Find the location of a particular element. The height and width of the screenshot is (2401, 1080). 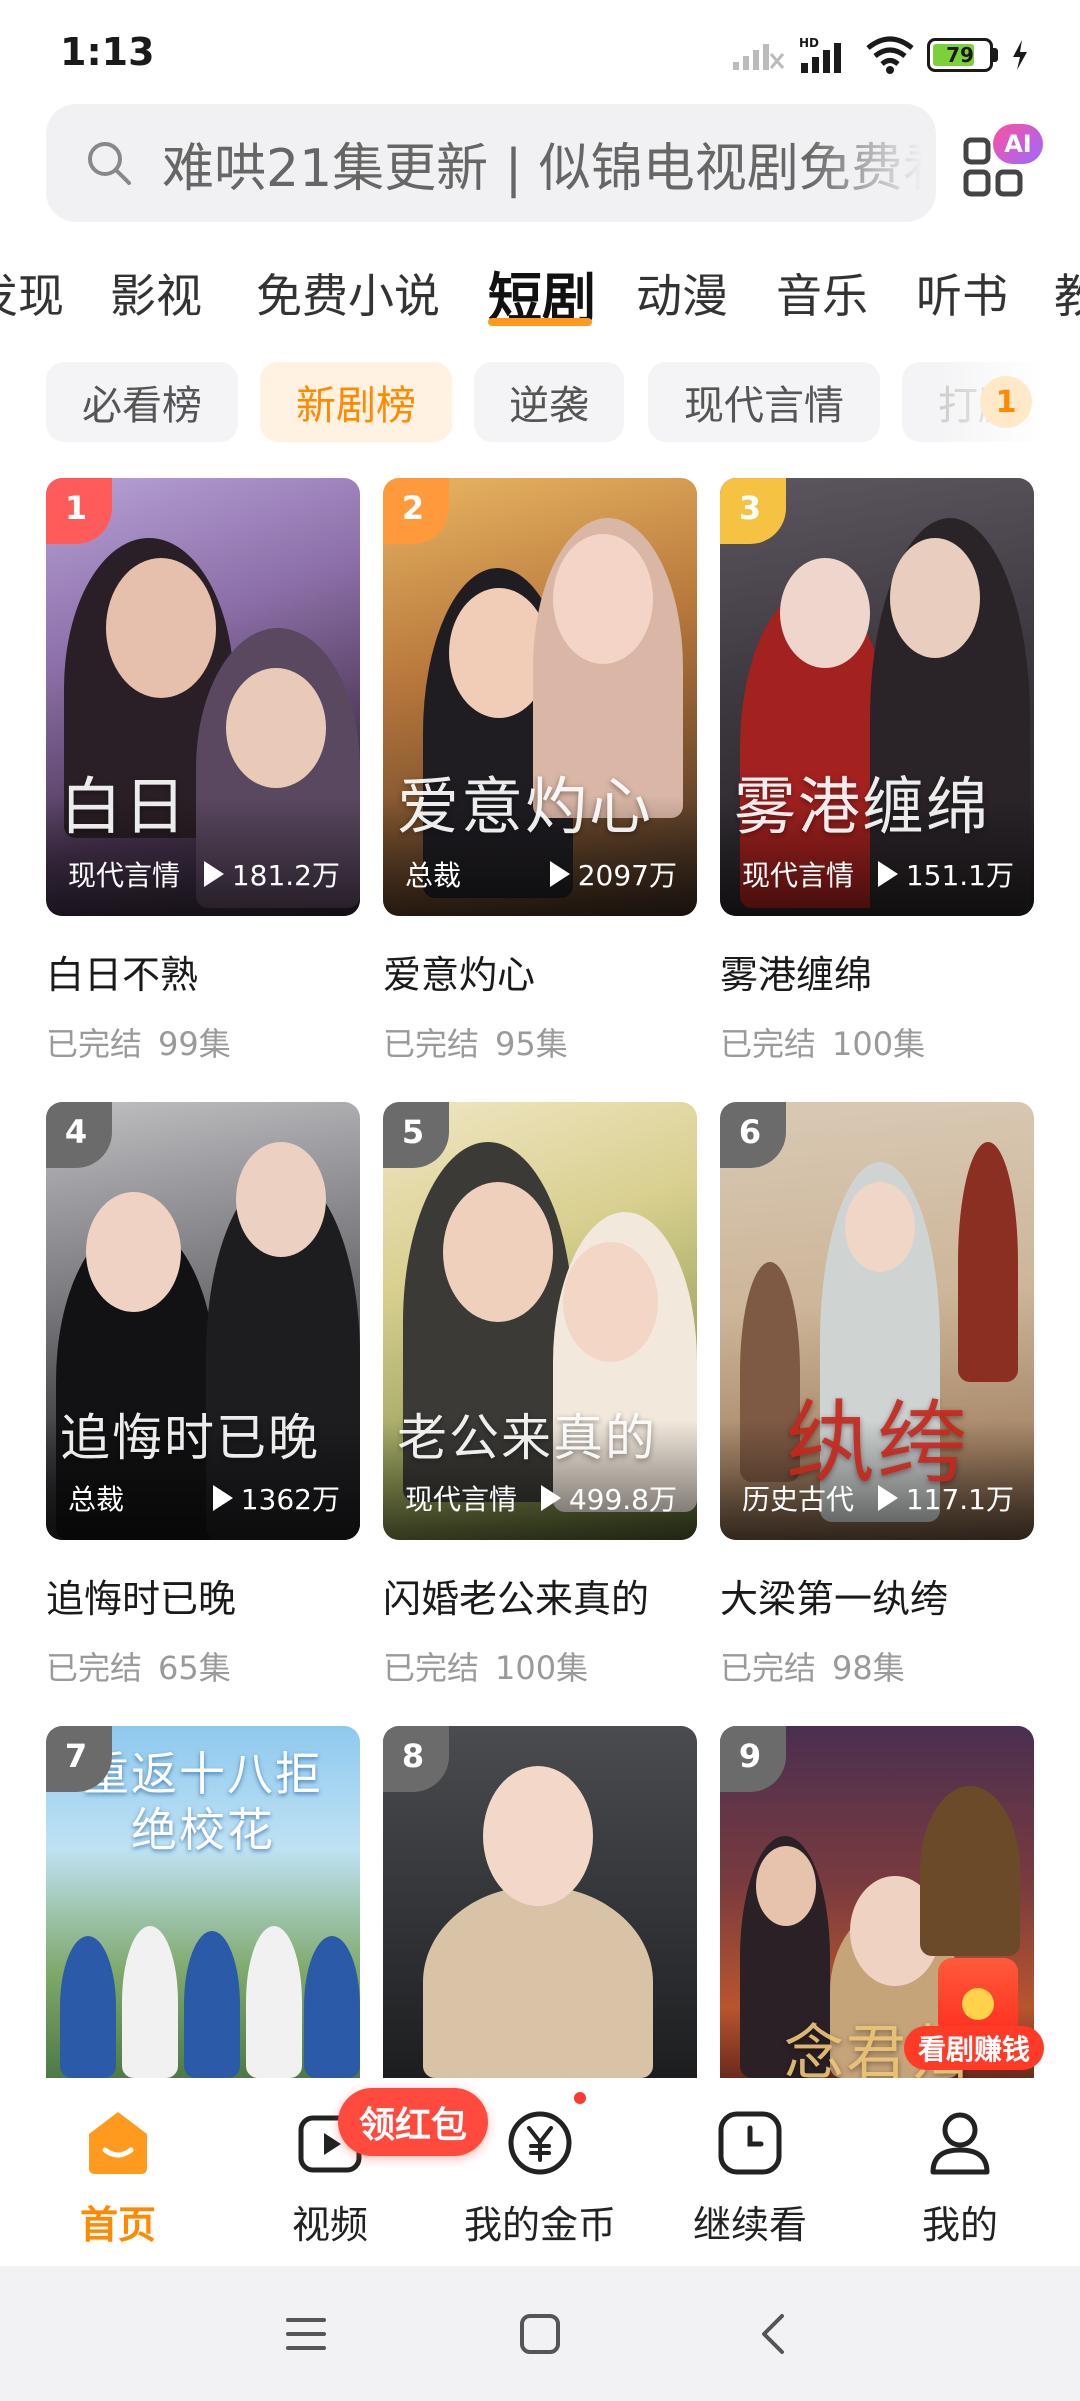

rank-badge: 3 is located at coordinates (753, 511).